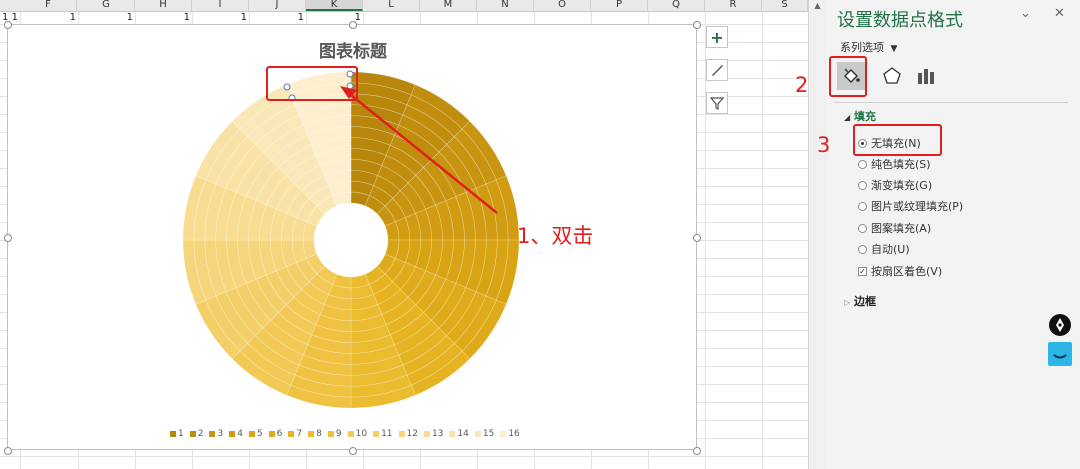 This screenshot has width=1080, height=469. What do you see at coordinates (220, 5) in the screenshot?
I see `column-header-i: I` at bounding box center [220, 5].